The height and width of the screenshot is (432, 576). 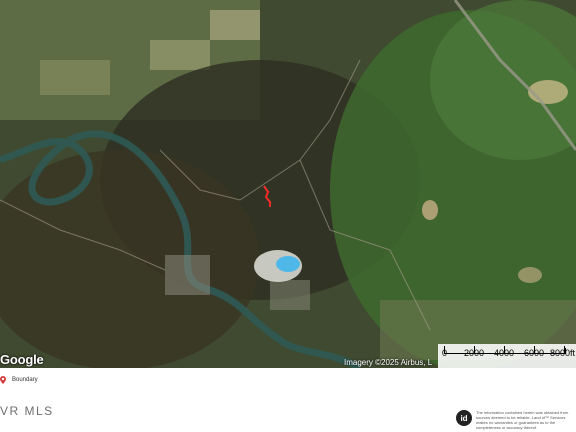 I want to click on scale-label: 2000, so click(x=474, y=353).